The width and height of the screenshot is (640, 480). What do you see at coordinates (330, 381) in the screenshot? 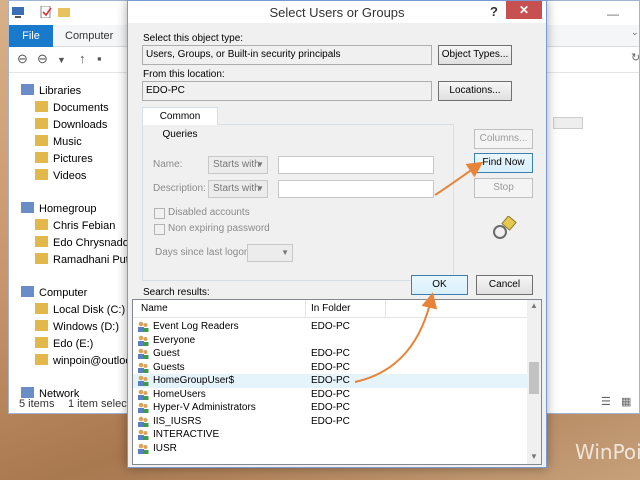
I see `table-row: HomeGroupUser$ EDO-PC` at bounding box center [330, 381].